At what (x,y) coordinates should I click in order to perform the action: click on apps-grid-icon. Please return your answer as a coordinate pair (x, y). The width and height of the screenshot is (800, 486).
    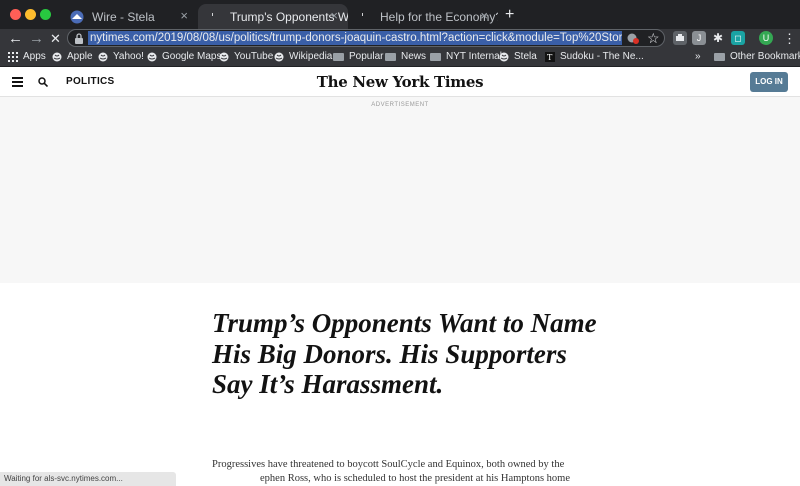
    Looking at the image, I should click on (13, 57).